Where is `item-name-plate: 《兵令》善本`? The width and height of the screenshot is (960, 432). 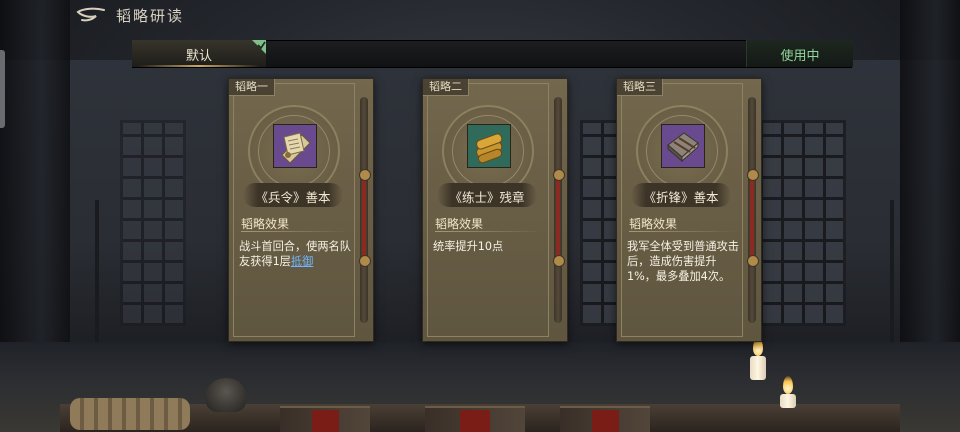 item-name-plate: 《兵令》善本 is located at coordinates (293, 195).